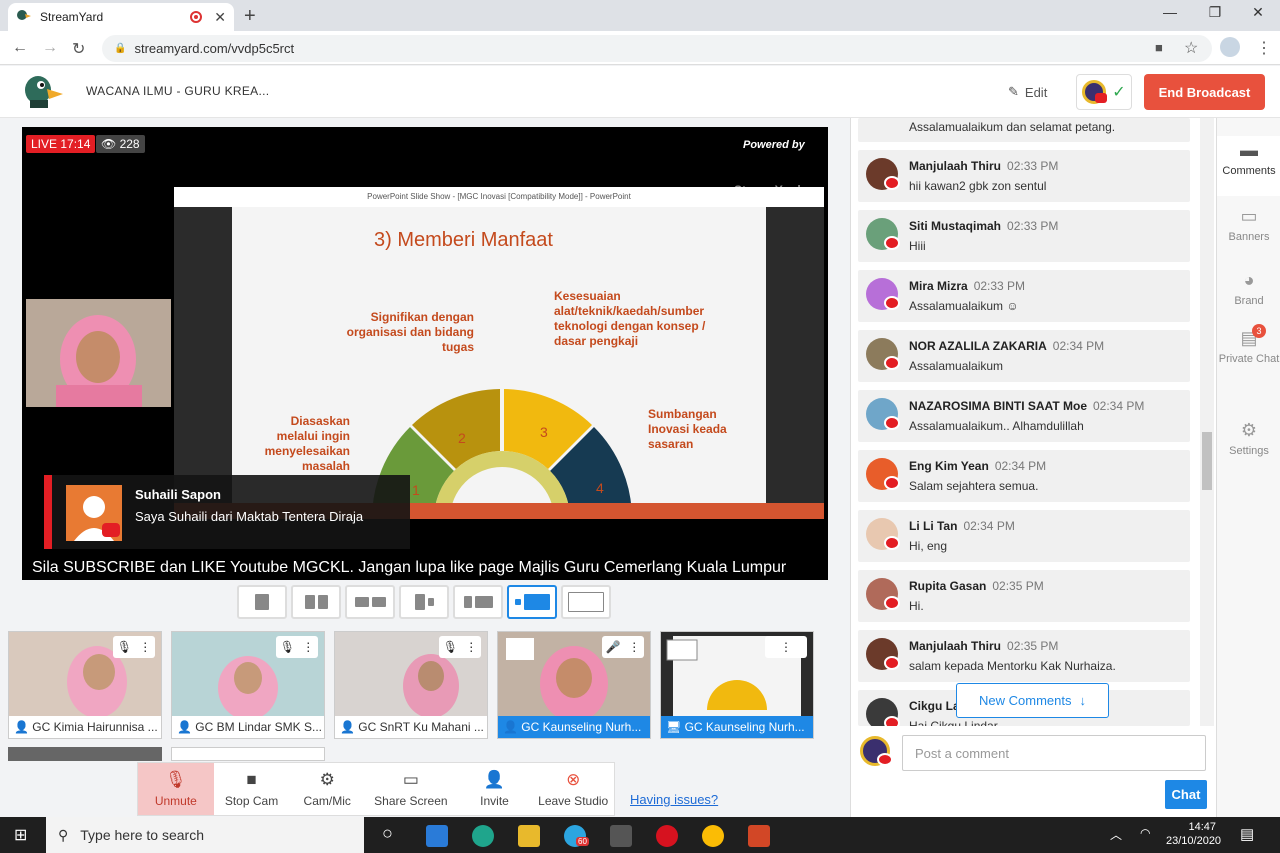 Image resolution: width=1280 pixels, height=853 pixels. What do you see at coordinates (1018, 586) in the screenshot?
I see `comment-time: 02:35 PM` at bounding box center [1018, 586].